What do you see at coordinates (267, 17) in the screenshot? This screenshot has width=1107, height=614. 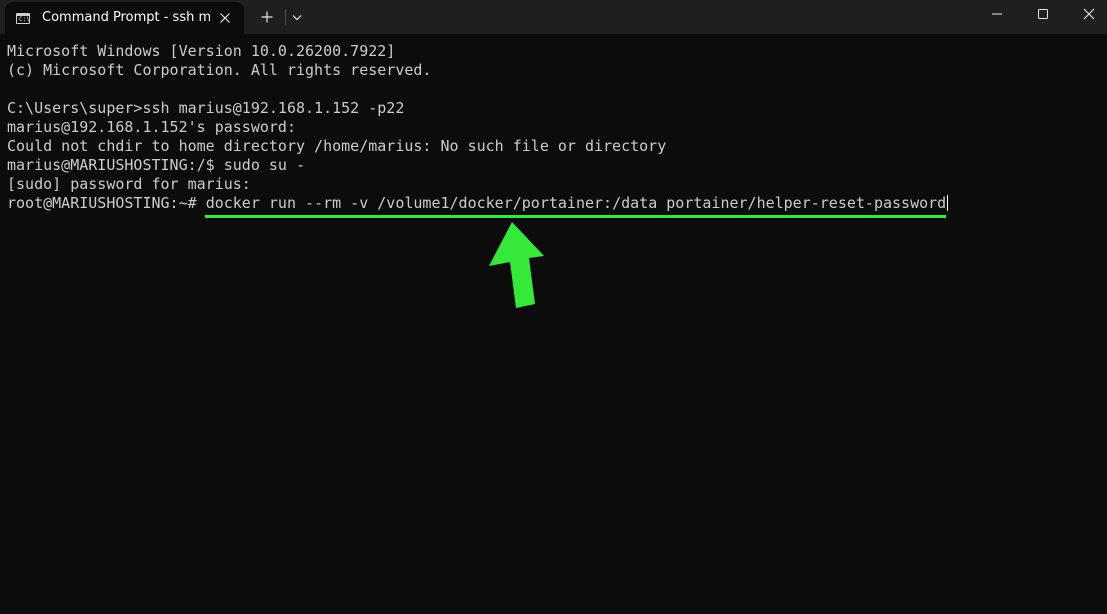 I see `new-tab-plus-icon` at bounding box center [267, 17].